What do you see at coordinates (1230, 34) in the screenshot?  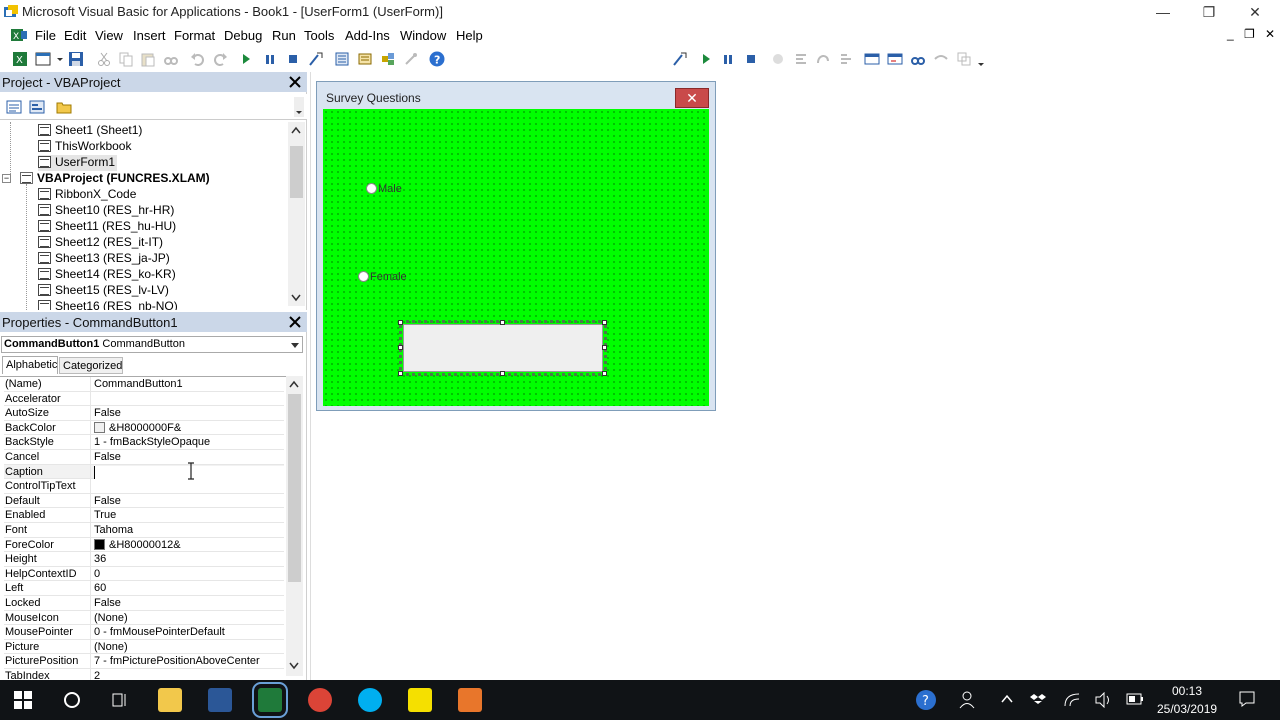 I see `mdi-minimize-button: _` at bounding box center [1230, 34].